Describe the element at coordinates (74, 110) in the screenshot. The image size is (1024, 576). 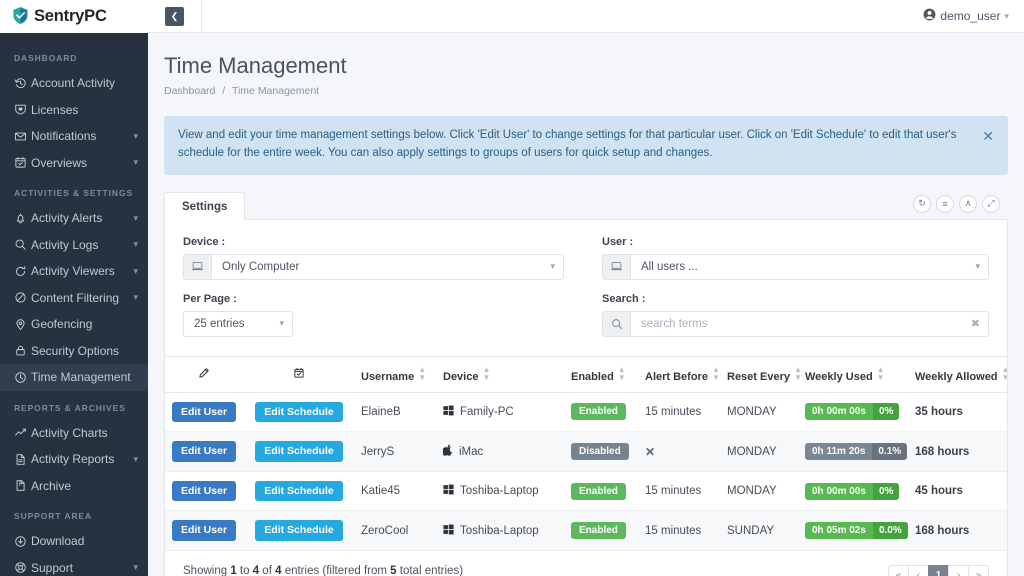
I see `sidebar-item-licenses: Licenses` at that location.